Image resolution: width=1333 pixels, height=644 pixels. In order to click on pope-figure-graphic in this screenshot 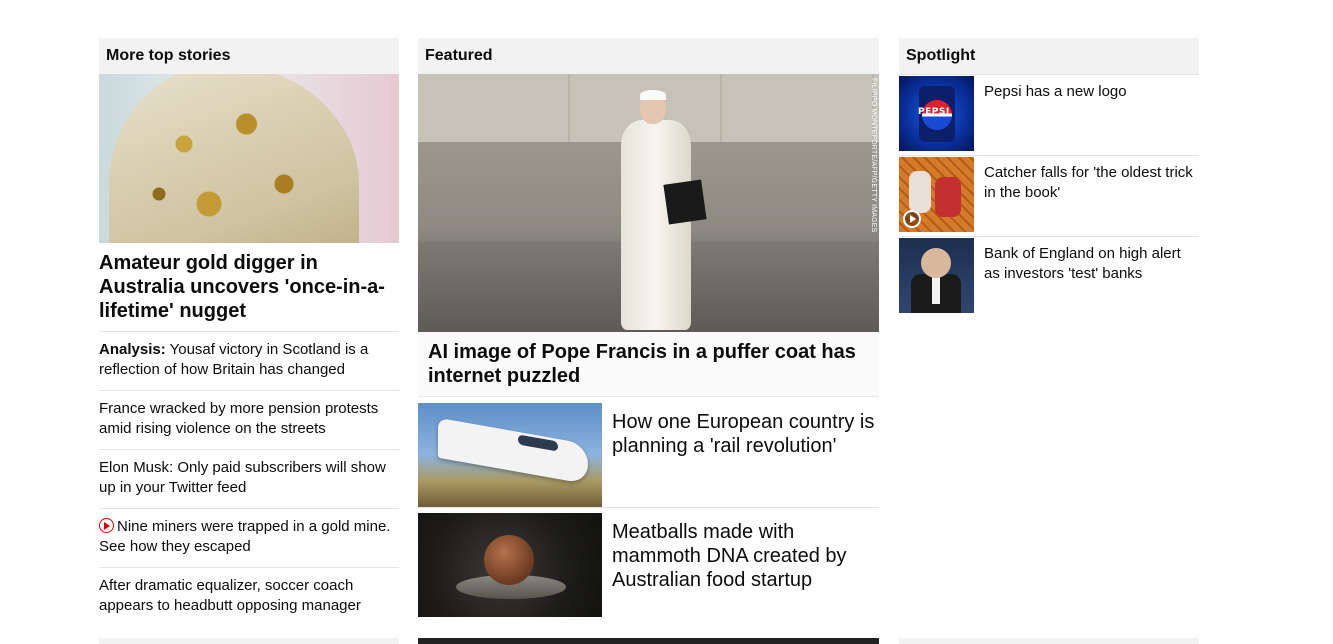, I will do `click(661, 211)`.